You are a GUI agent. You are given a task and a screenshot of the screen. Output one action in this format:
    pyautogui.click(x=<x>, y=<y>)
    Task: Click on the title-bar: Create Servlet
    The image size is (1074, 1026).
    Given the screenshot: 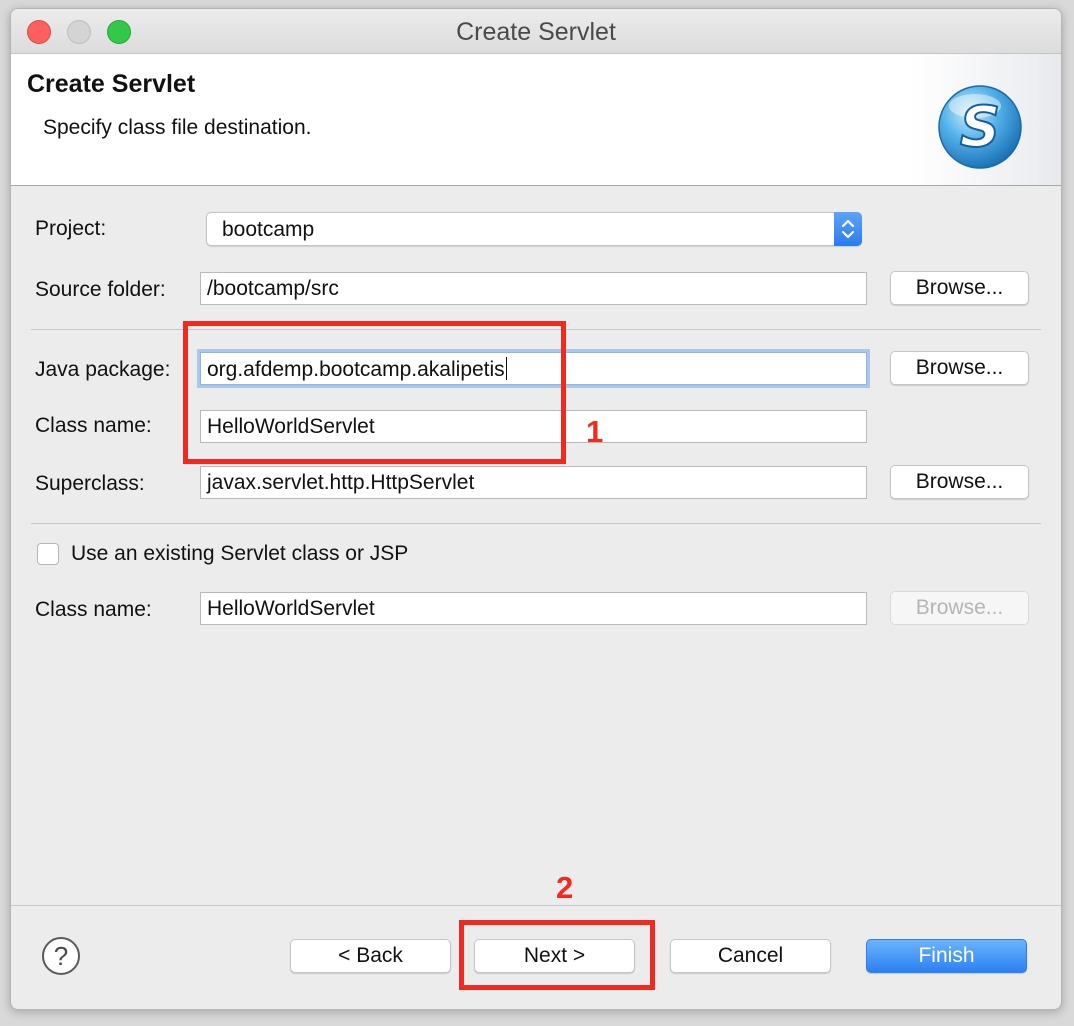 What is the action you would take?
    pyautogui.click(x=536, y=31)
    